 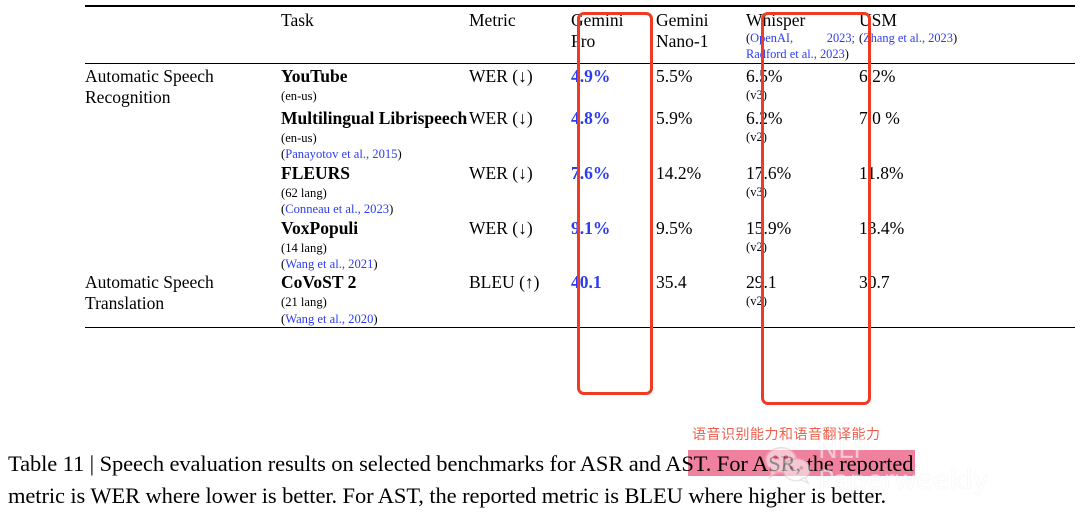 I want to click on header-blank, so click(x=183, y=37).